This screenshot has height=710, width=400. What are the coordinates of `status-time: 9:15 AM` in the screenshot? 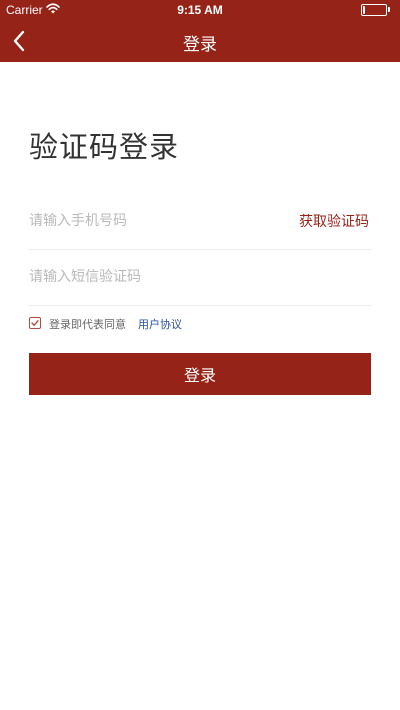 It's located at (200, 10).